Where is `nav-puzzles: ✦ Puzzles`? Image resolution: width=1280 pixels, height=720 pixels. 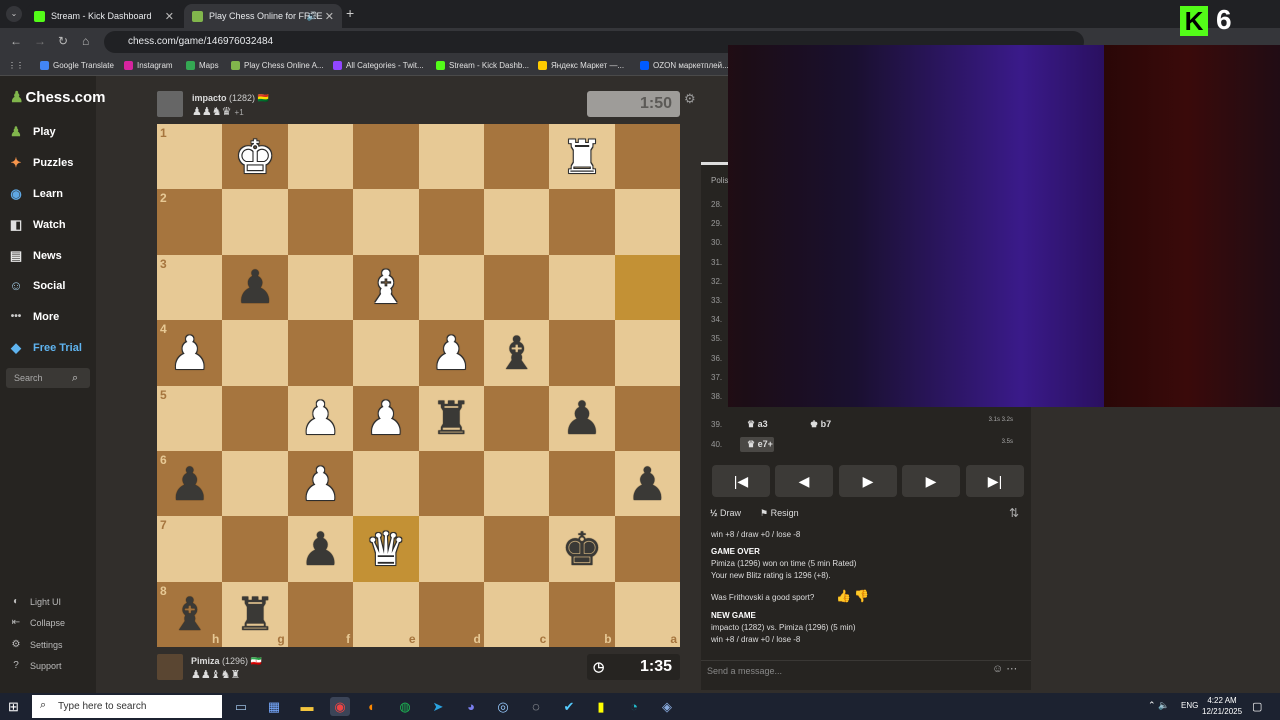
nav-puzzles: ✦ Puzzles is located at coordinates (41, 163).